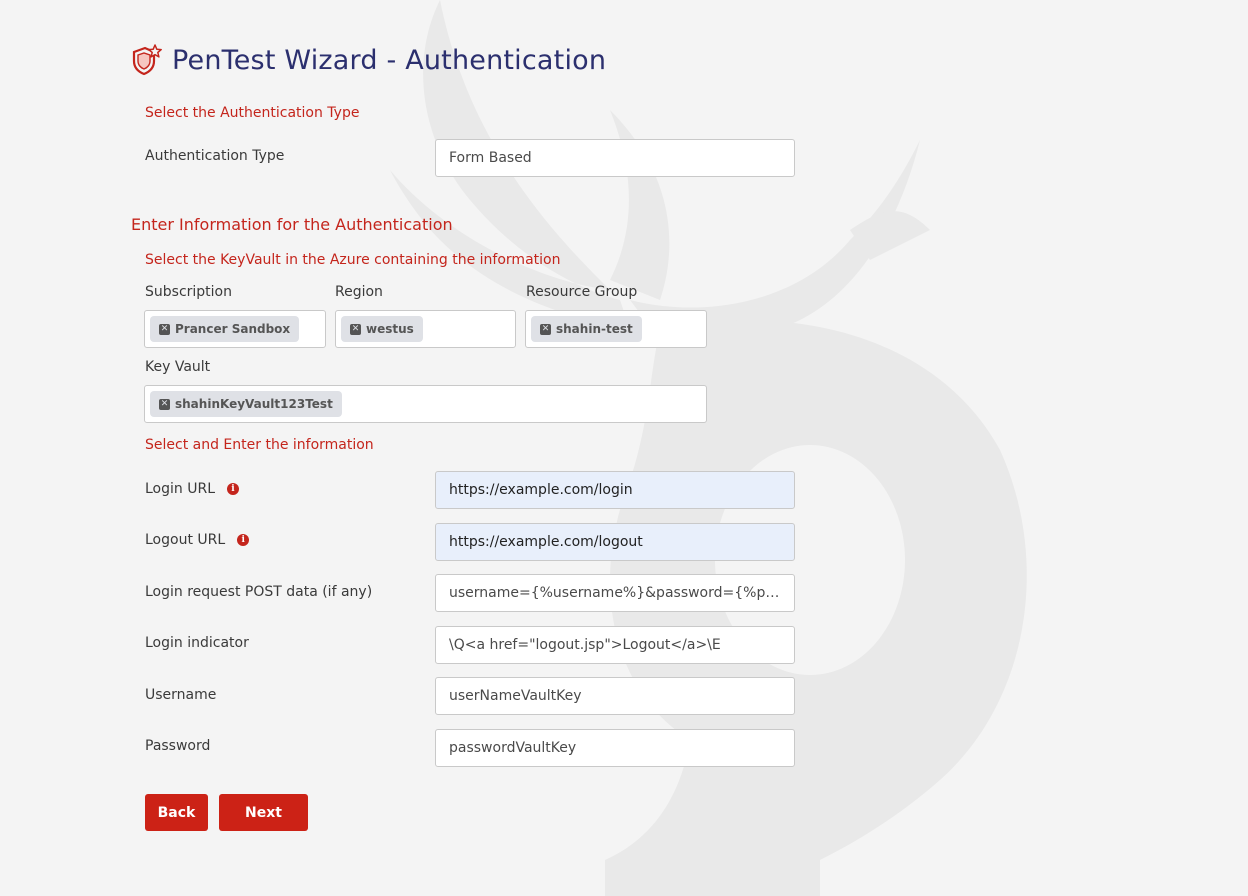 The image size is (1248, 896). What do you see at coordinates (178, 367) in the screenshot?
I see `key-vault-label: Key Vault` at bounding box center [178, 367].